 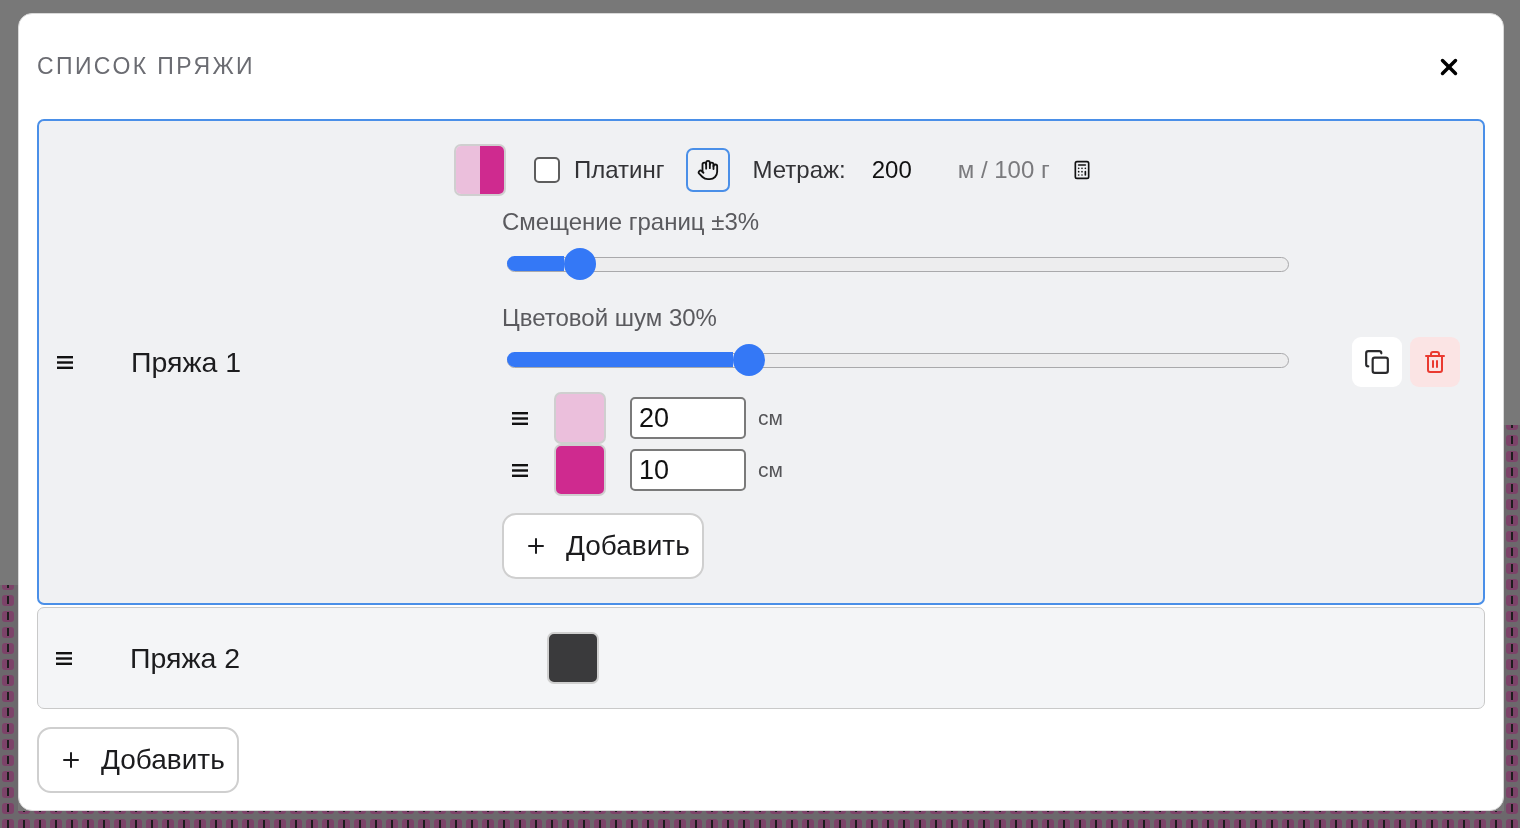 I want to click on trash-icon, so click(x=1435, y=362).